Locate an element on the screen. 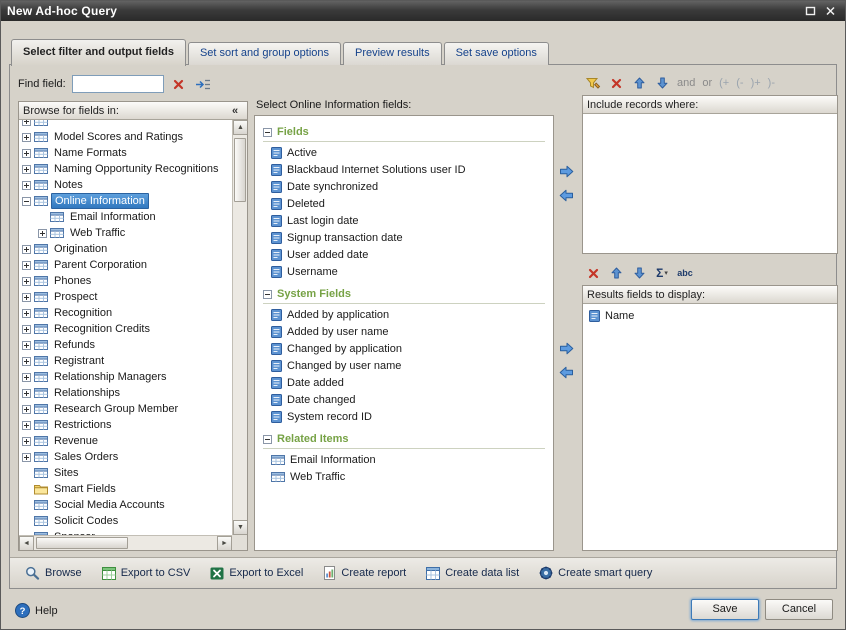 The image size is (846, 630). tree-item-revenue: Revenue is located at coordinates (125, 441).